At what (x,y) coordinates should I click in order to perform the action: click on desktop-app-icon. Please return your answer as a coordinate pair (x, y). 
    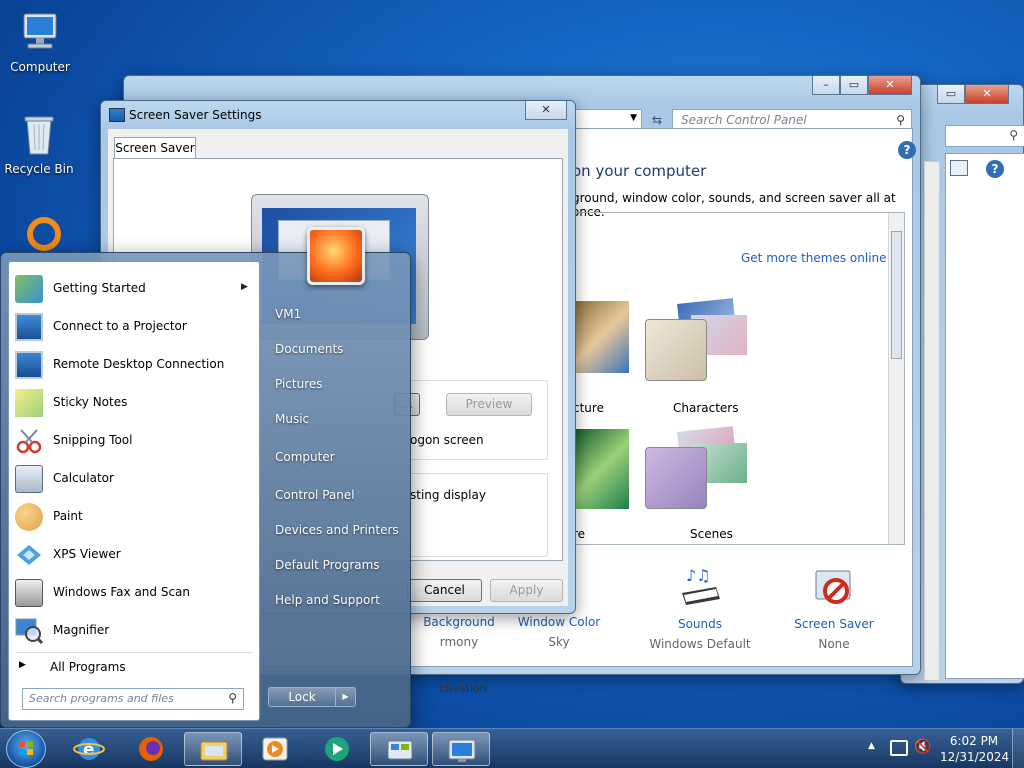
    Looking at the image, I should click on (44, 234).